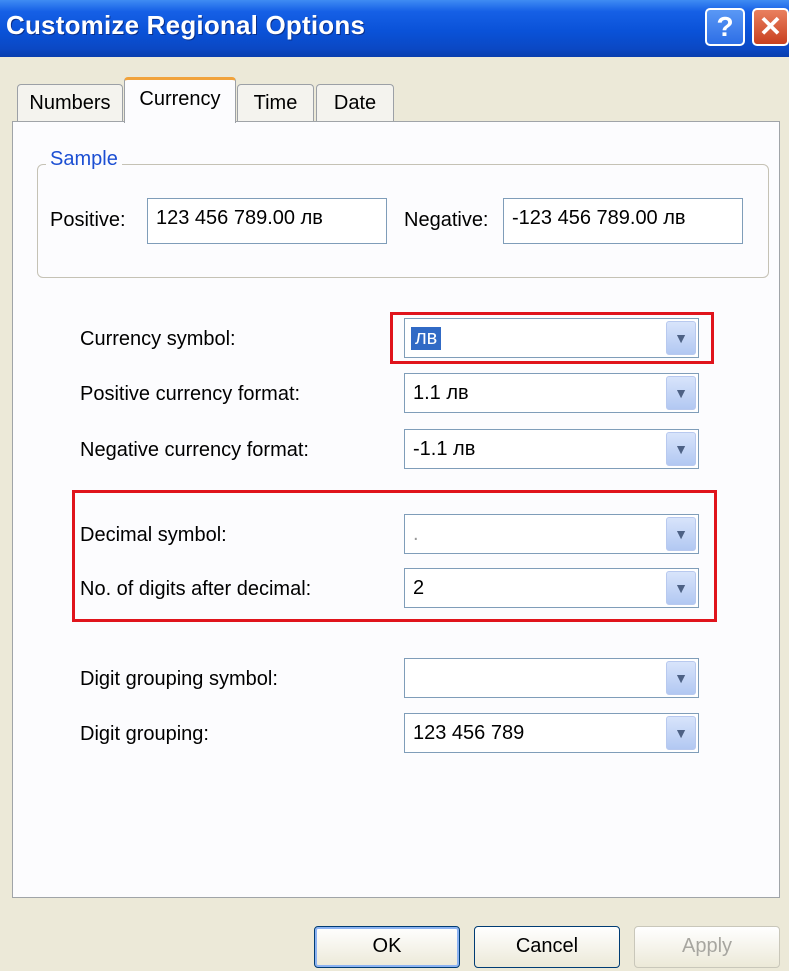  I want to click on decimal-settings-highlight, so click(394, 556).